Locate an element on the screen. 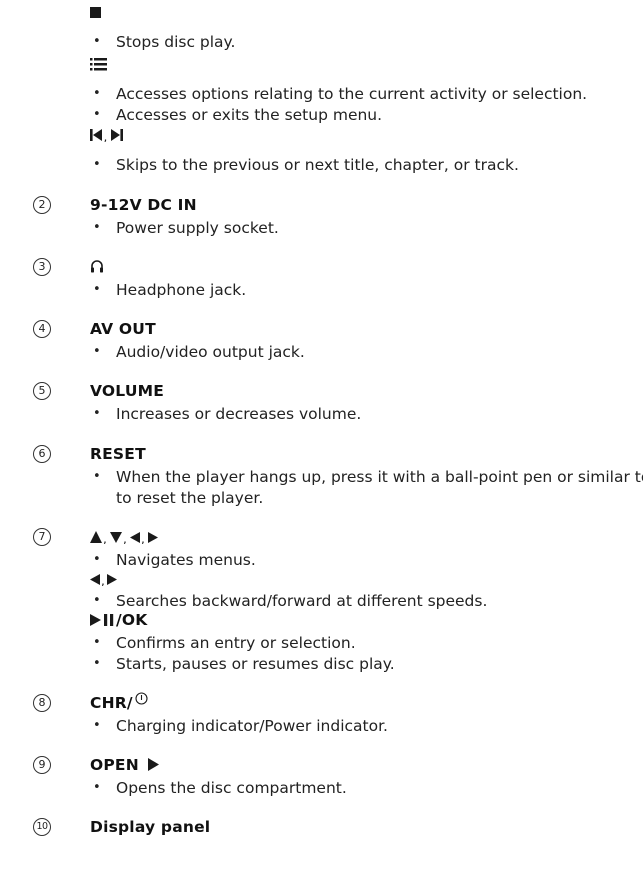  item-number: 2 is located at coordinates (42, 205).